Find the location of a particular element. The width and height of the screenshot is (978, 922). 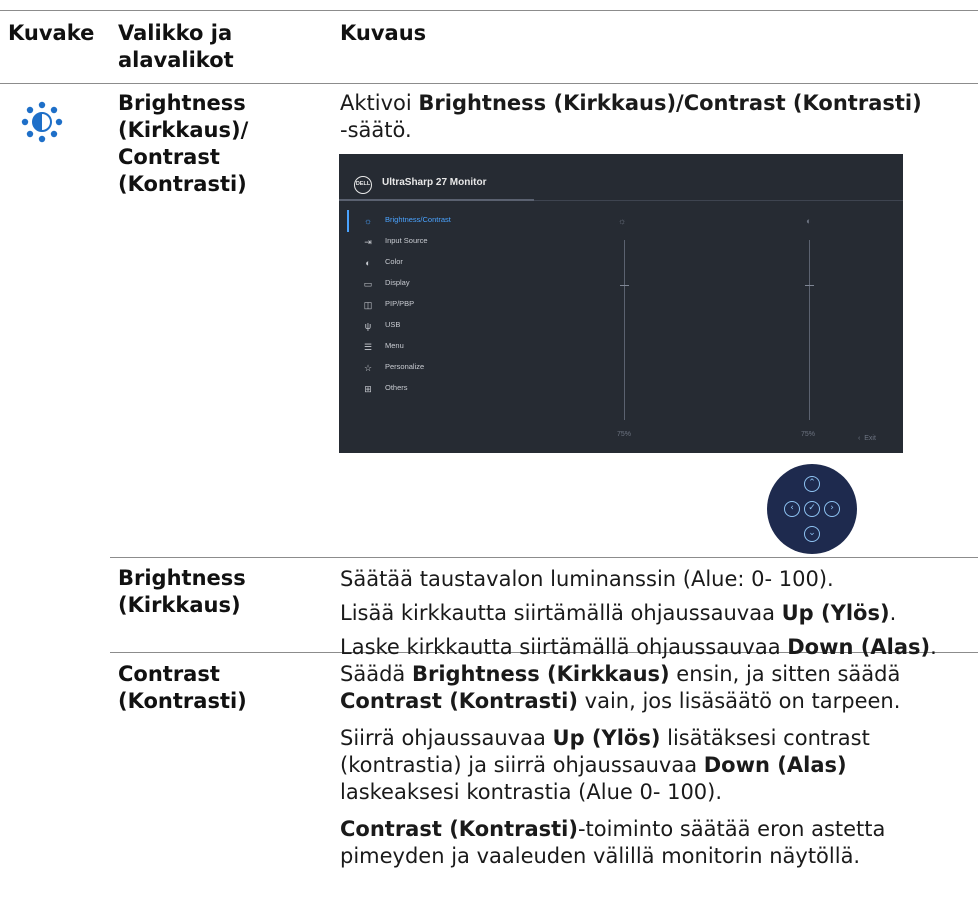

header-rule is located at coordinates (489, 83).